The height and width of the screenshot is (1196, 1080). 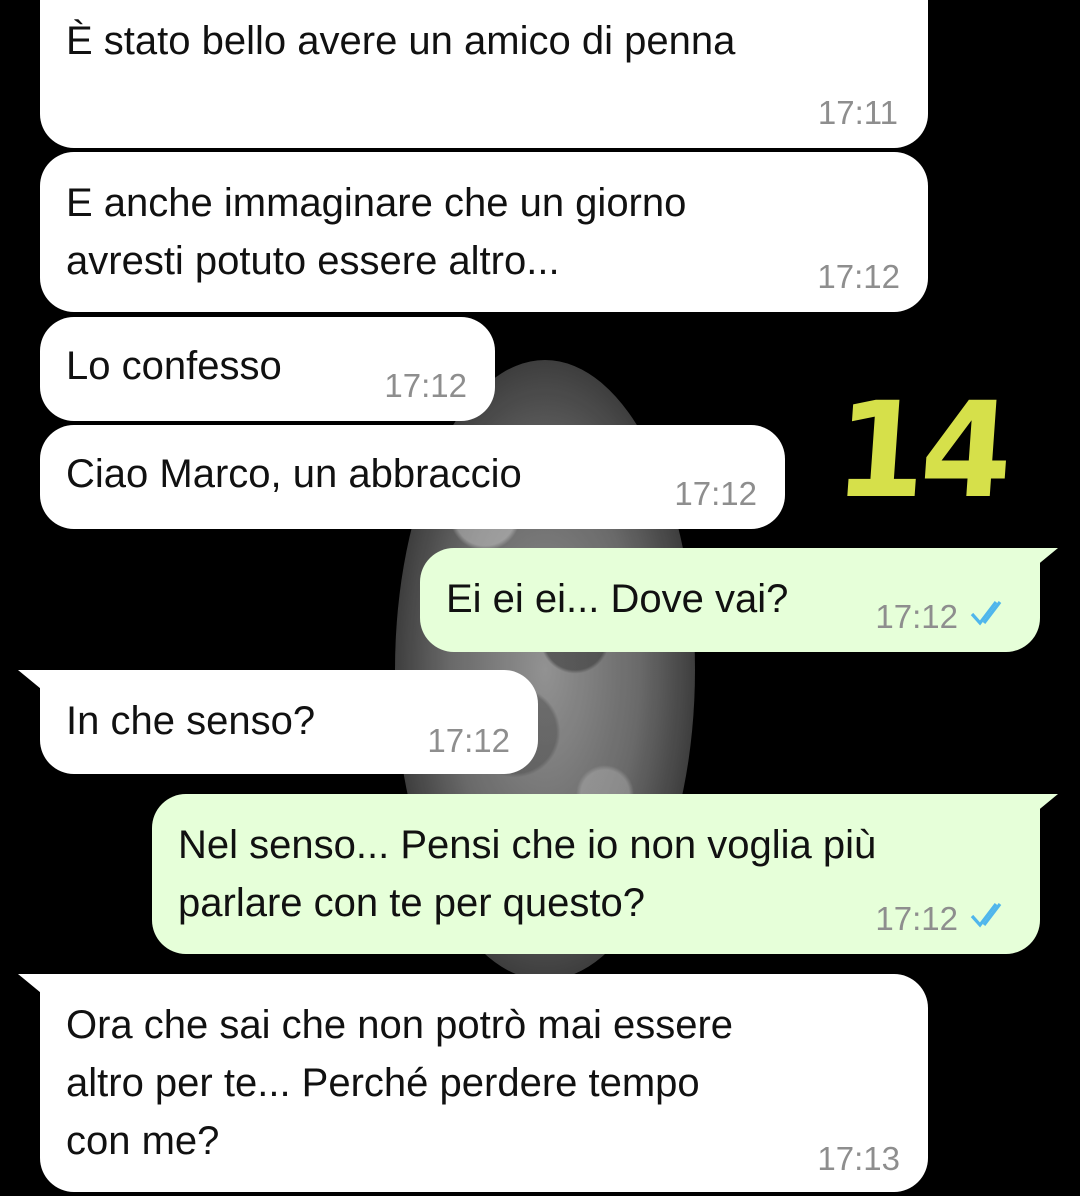 I want to click on message-text: Ei ei ei... Dove vai?, so click(x=617, y=599).